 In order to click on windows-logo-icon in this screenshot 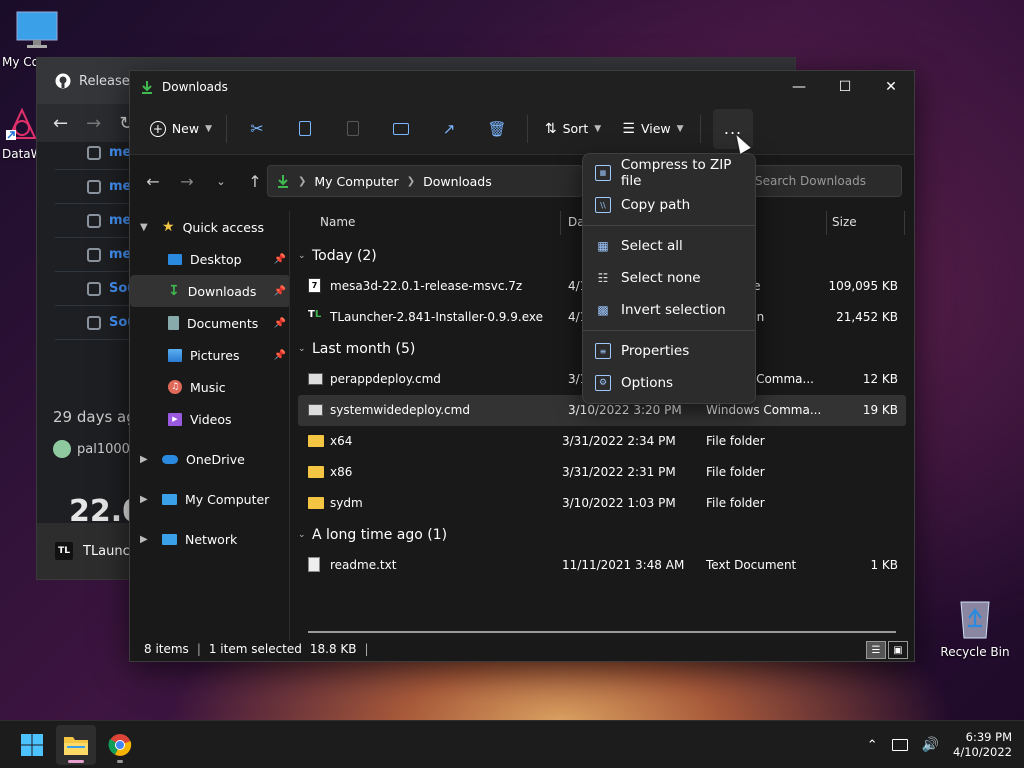, I will do `click(32, 745)`.